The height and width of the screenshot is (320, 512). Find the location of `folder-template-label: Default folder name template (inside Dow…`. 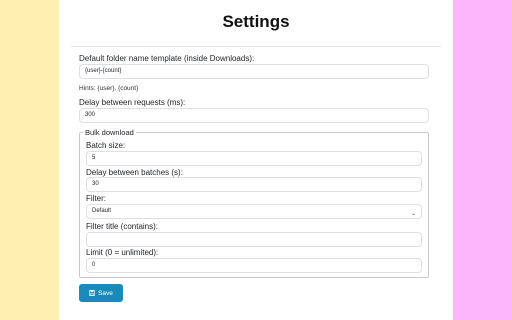

folder-template-label: Default folder name template (inside Dow… is located at coordinates (167, 58).